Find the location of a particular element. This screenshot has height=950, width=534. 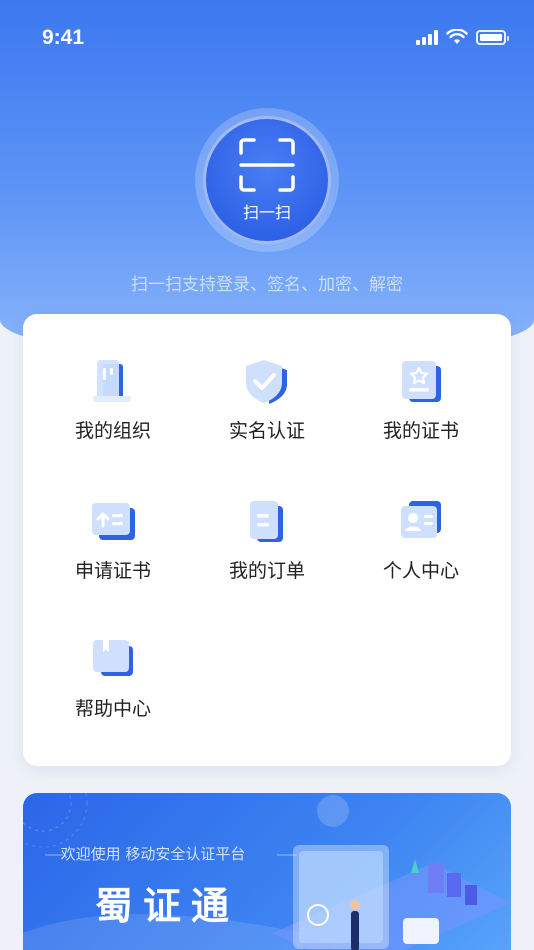

status-icons is located at coordinates (462, 37).